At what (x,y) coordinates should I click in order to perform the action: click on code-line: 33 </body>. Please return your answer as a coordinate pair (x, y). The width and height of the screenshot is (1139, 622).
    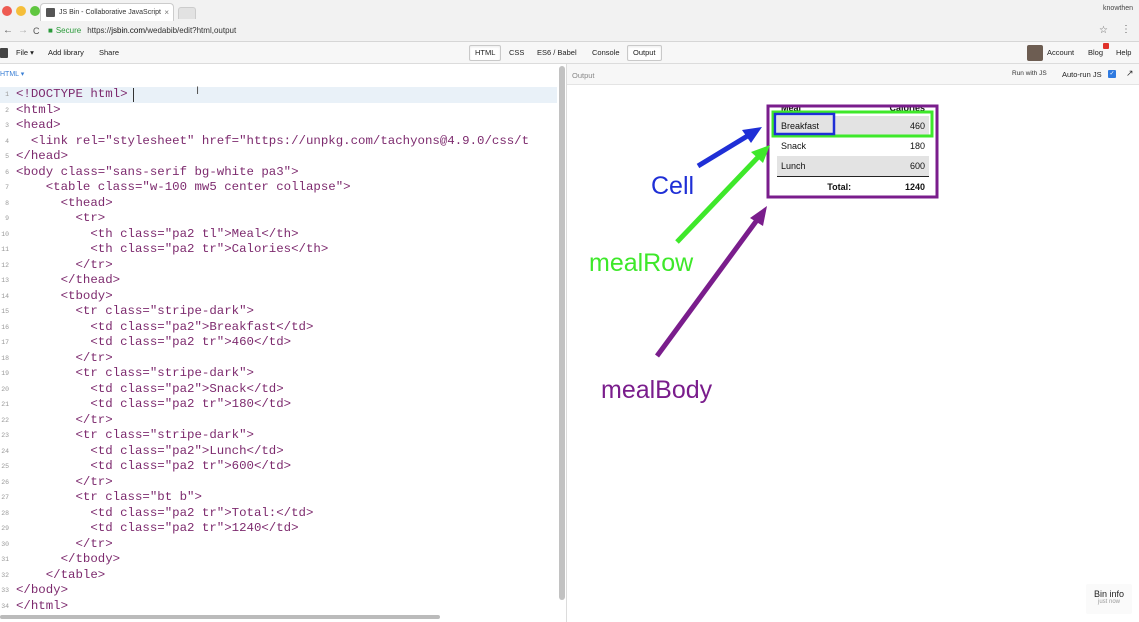
    Looking at the image, I should click on (278, 591).